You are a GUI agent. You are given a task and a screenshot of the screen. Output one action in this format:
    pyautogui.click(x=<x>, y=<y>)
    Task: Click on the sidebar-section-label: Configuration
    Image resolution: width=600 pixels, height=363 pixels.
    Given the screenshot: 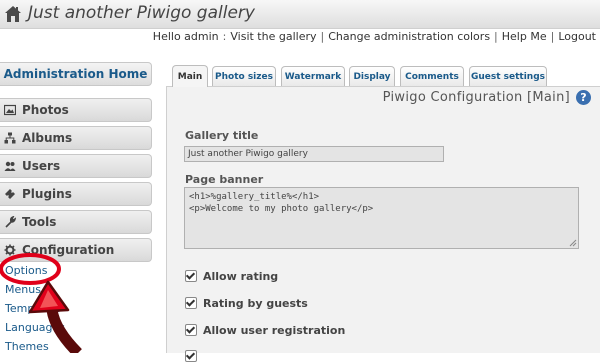 What is the action you would take?
    pyautogui.click(x=68, y=250)
    